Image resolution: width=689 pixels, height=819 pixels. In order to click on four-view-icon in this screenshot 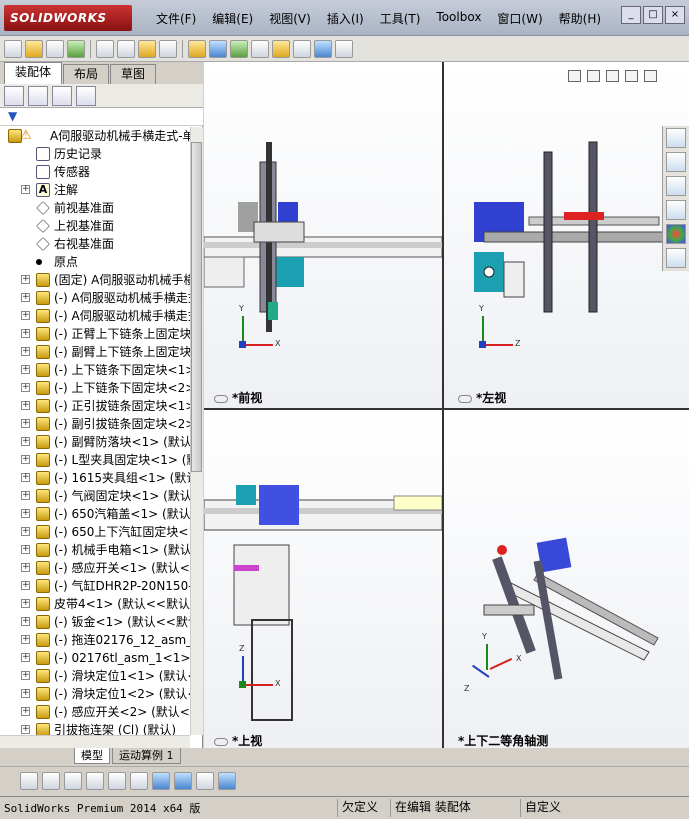, I will do `click(161, 780)`.